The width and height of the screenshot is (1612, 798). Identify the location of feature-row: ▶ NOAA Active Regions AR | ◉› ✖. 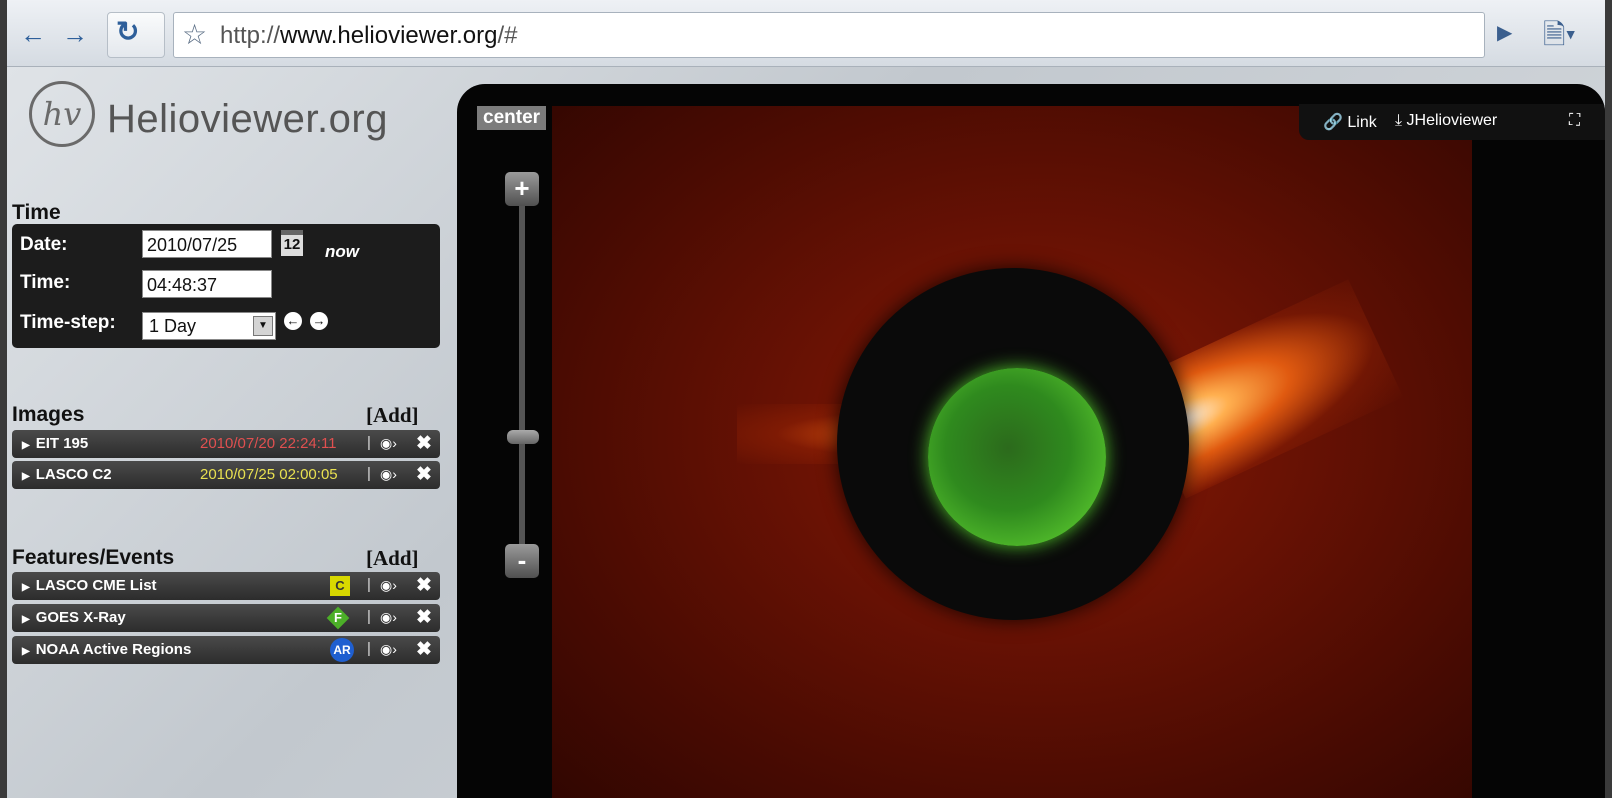
(226, 650).